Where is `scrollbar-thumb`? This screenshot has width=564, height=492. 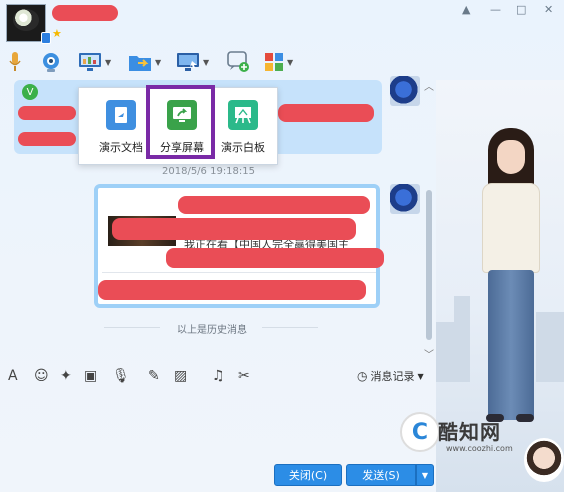
scrollbar-thumb is located at coordinates (429, 265).